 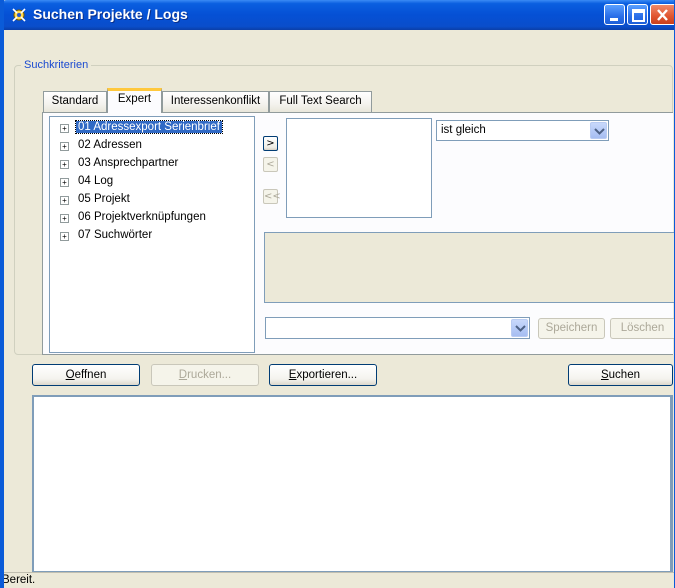 I want to click on delete-search-button: Löschen, so click(x=642, y=328).